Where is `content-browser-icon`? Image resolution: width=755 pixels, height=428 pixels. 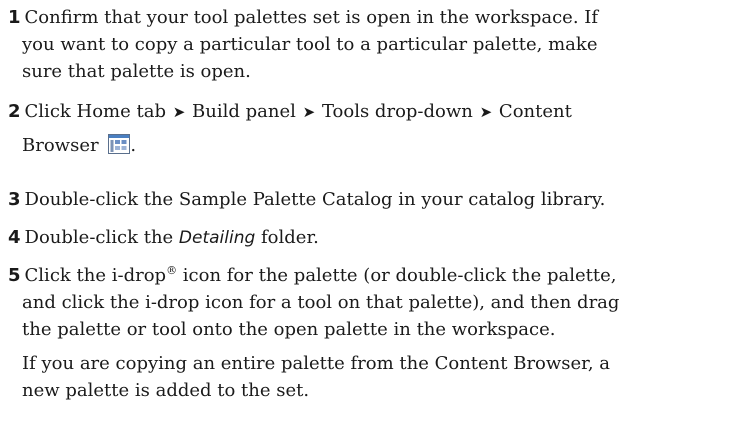 content-browser-icon is located at coordinates (119, 144).